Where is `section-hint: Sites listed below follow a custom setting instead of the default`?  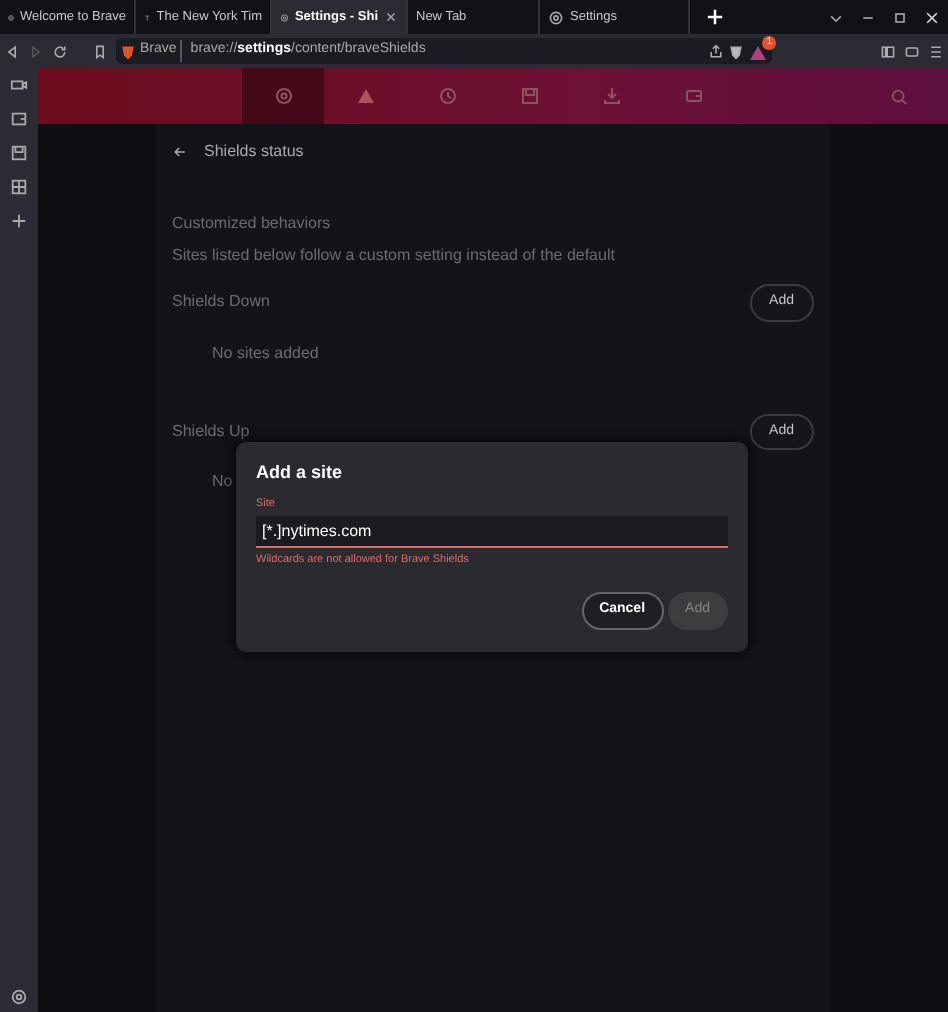 section-hint: Sites listed below follow a custom setting instead of the default is located at coordinates (394, 256).